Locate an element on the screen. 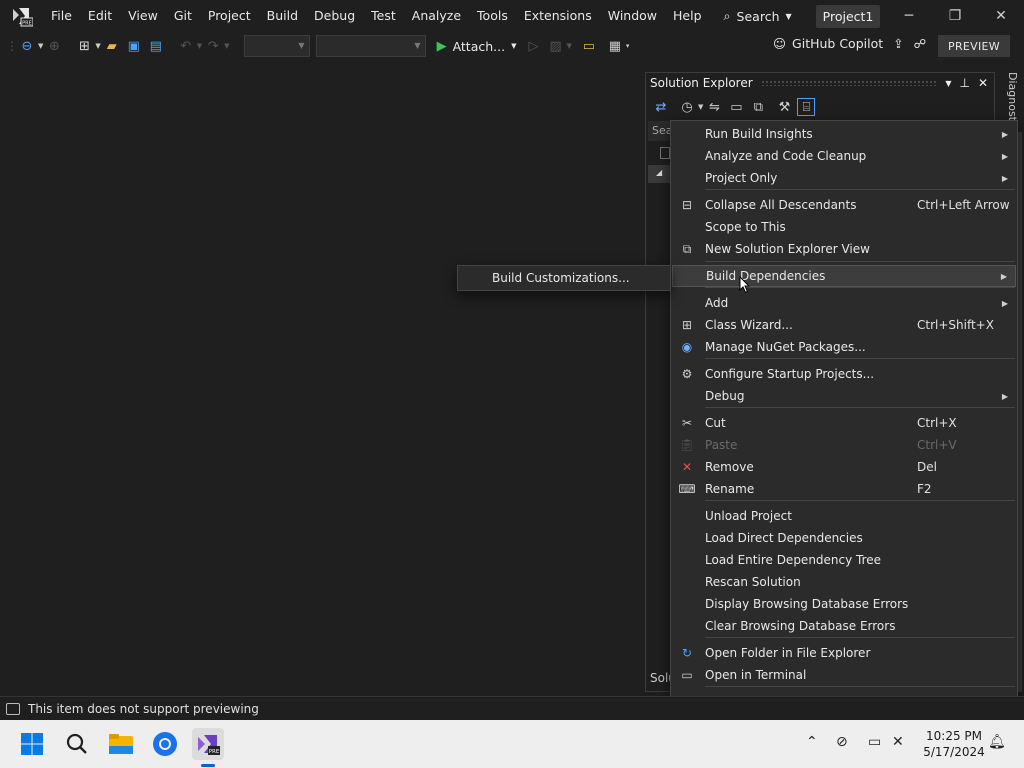 This screenshot has width=1024, height=768. menu-item-remove: ✕ Remove Del is located at coordinates (844, 467).